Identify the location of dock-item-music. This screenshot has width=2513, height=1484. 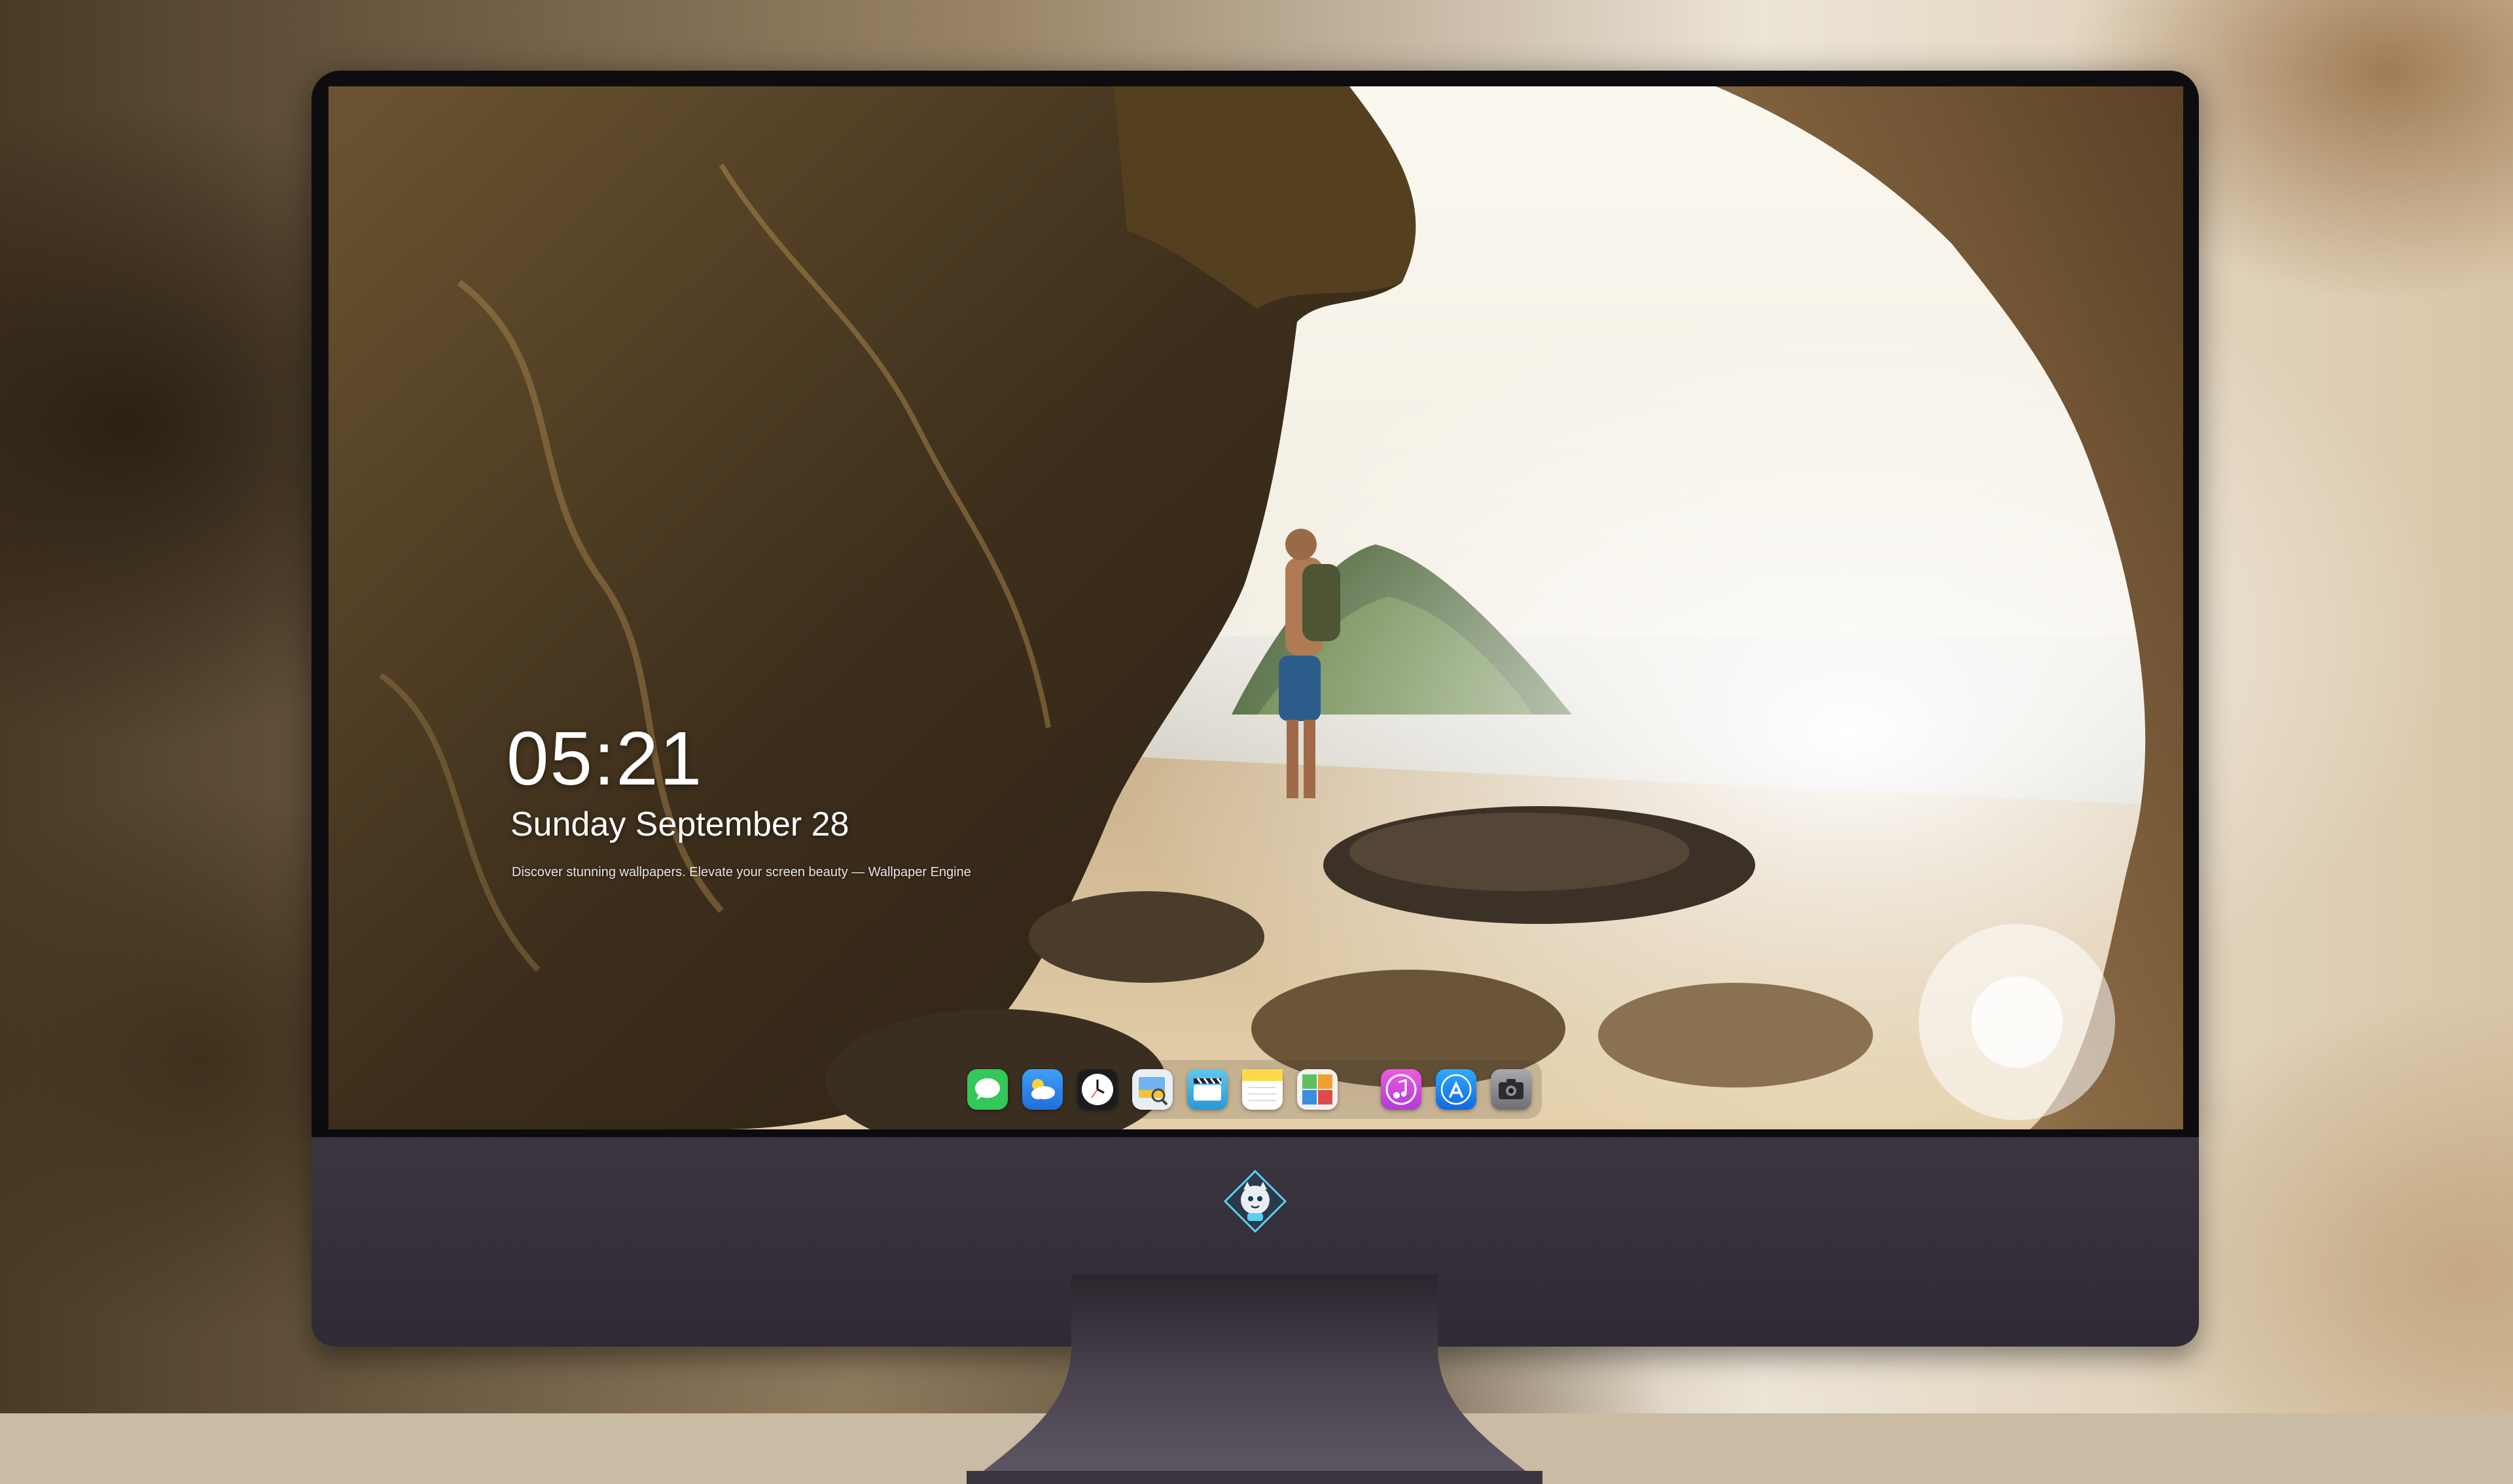
(1401, 1089).